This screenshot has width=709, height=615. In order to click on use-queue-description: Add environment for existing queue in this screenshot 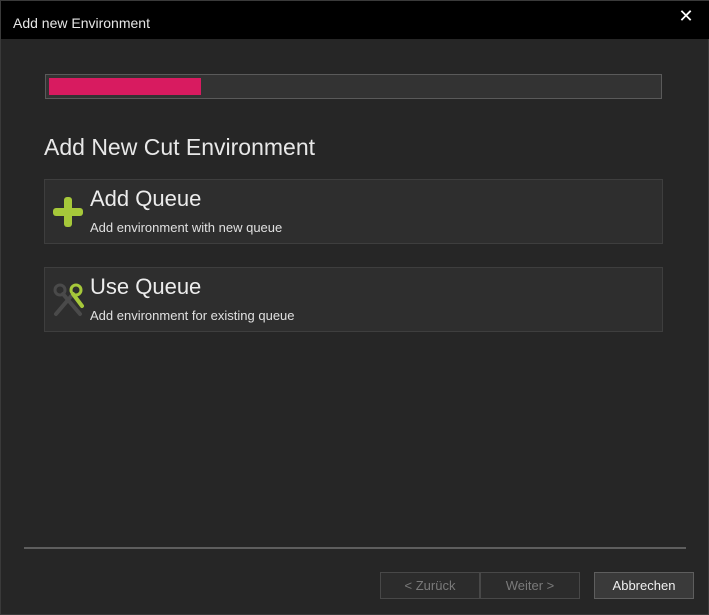, I will do `click(192, 315)`.